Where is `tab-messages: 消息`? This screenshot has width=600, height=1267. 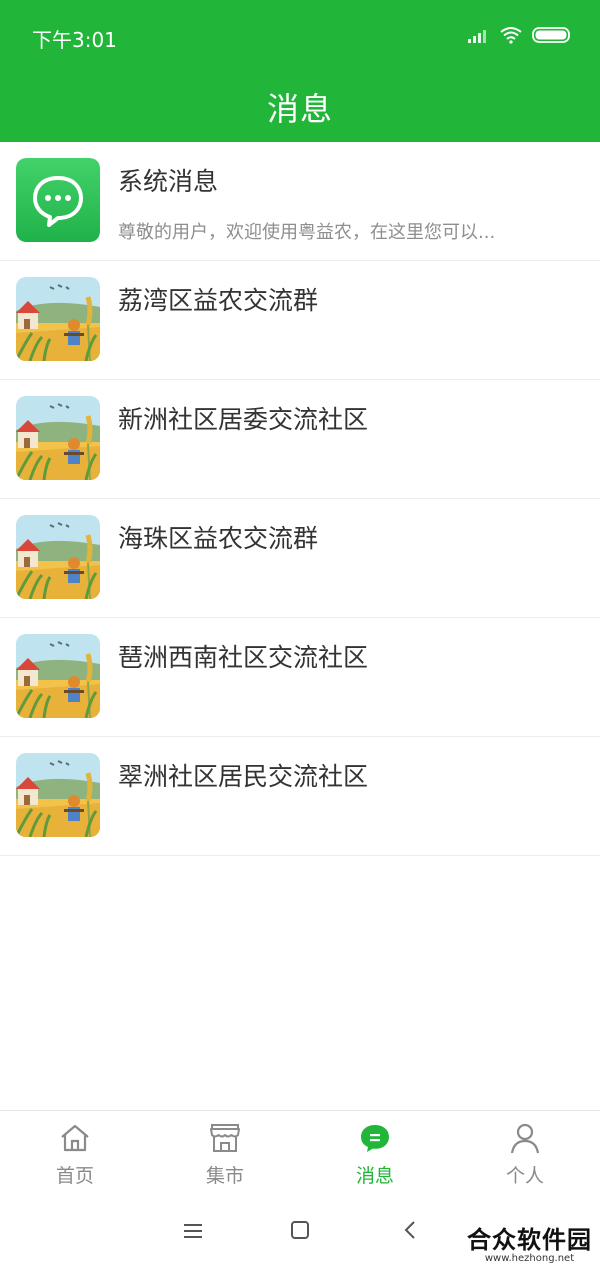
tab-messages: 消息 is located at coordinates (375, 1155).